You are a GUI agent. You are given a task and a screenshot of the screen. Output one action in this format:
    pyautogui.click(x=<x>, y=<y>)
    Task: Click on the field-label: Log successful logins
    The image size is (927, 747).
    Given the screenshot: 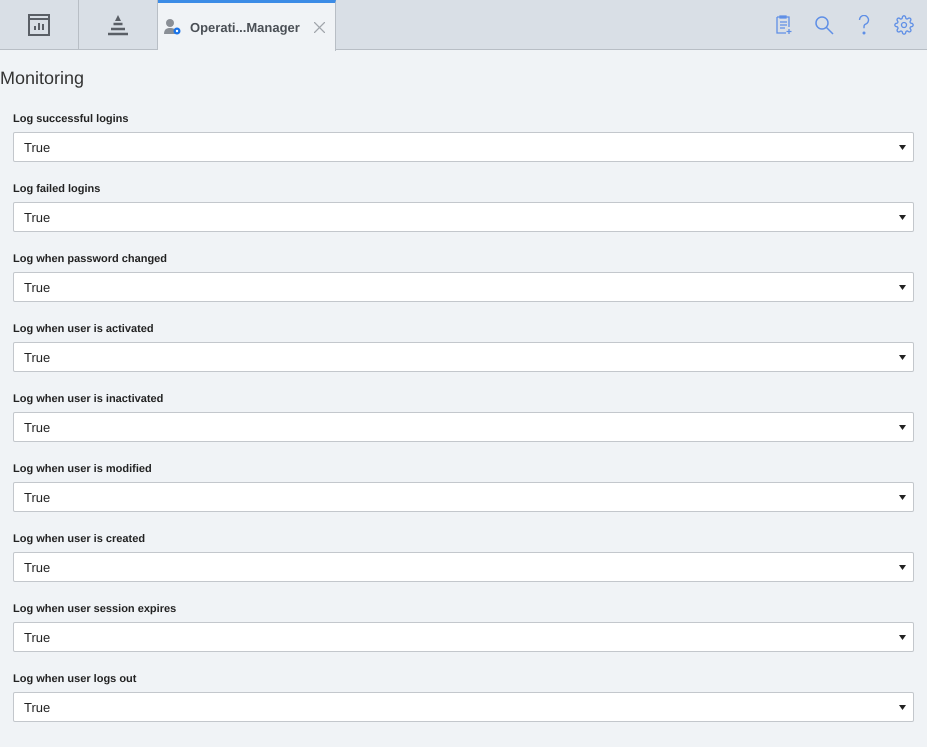 What is the action you would take?
    pyautogui.click(x=71, y=119)
    